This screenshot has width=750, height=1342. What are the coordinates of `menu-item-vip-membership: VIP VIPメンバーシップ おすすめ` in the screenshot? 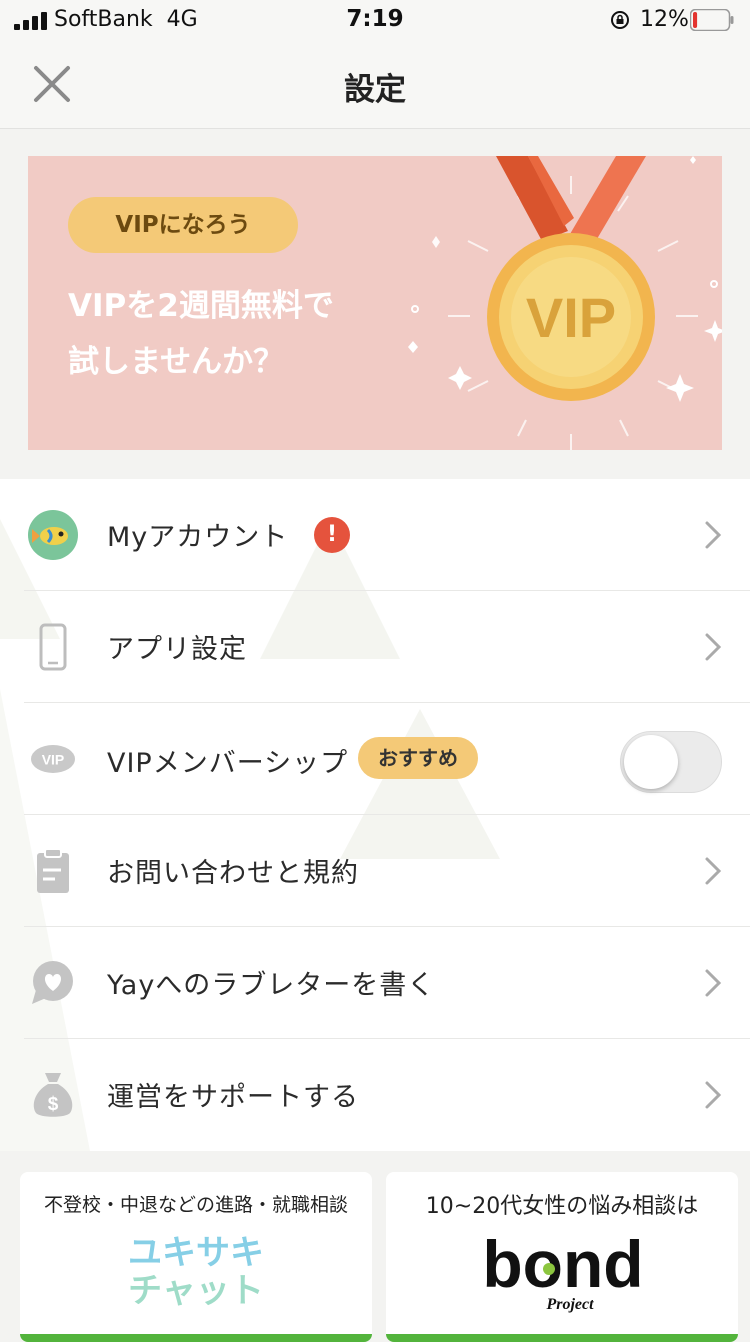 It's located at (375, 759).